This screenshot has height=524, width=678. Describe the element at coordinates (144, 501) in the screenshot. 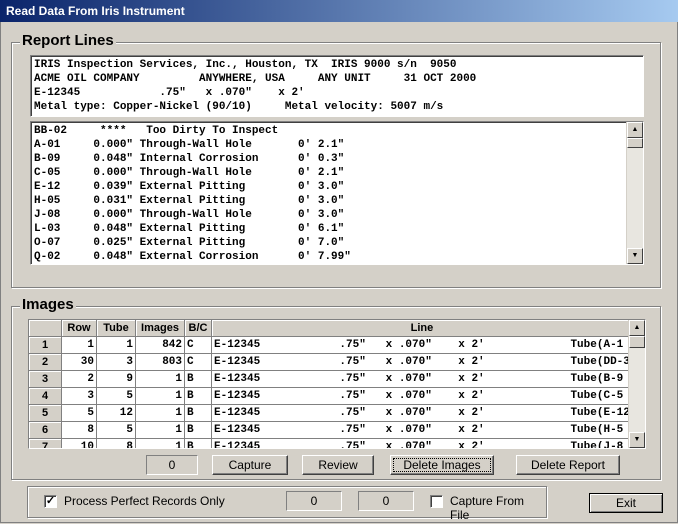

I see `process-perfect-label: Process Perfect Records Only` at that location.